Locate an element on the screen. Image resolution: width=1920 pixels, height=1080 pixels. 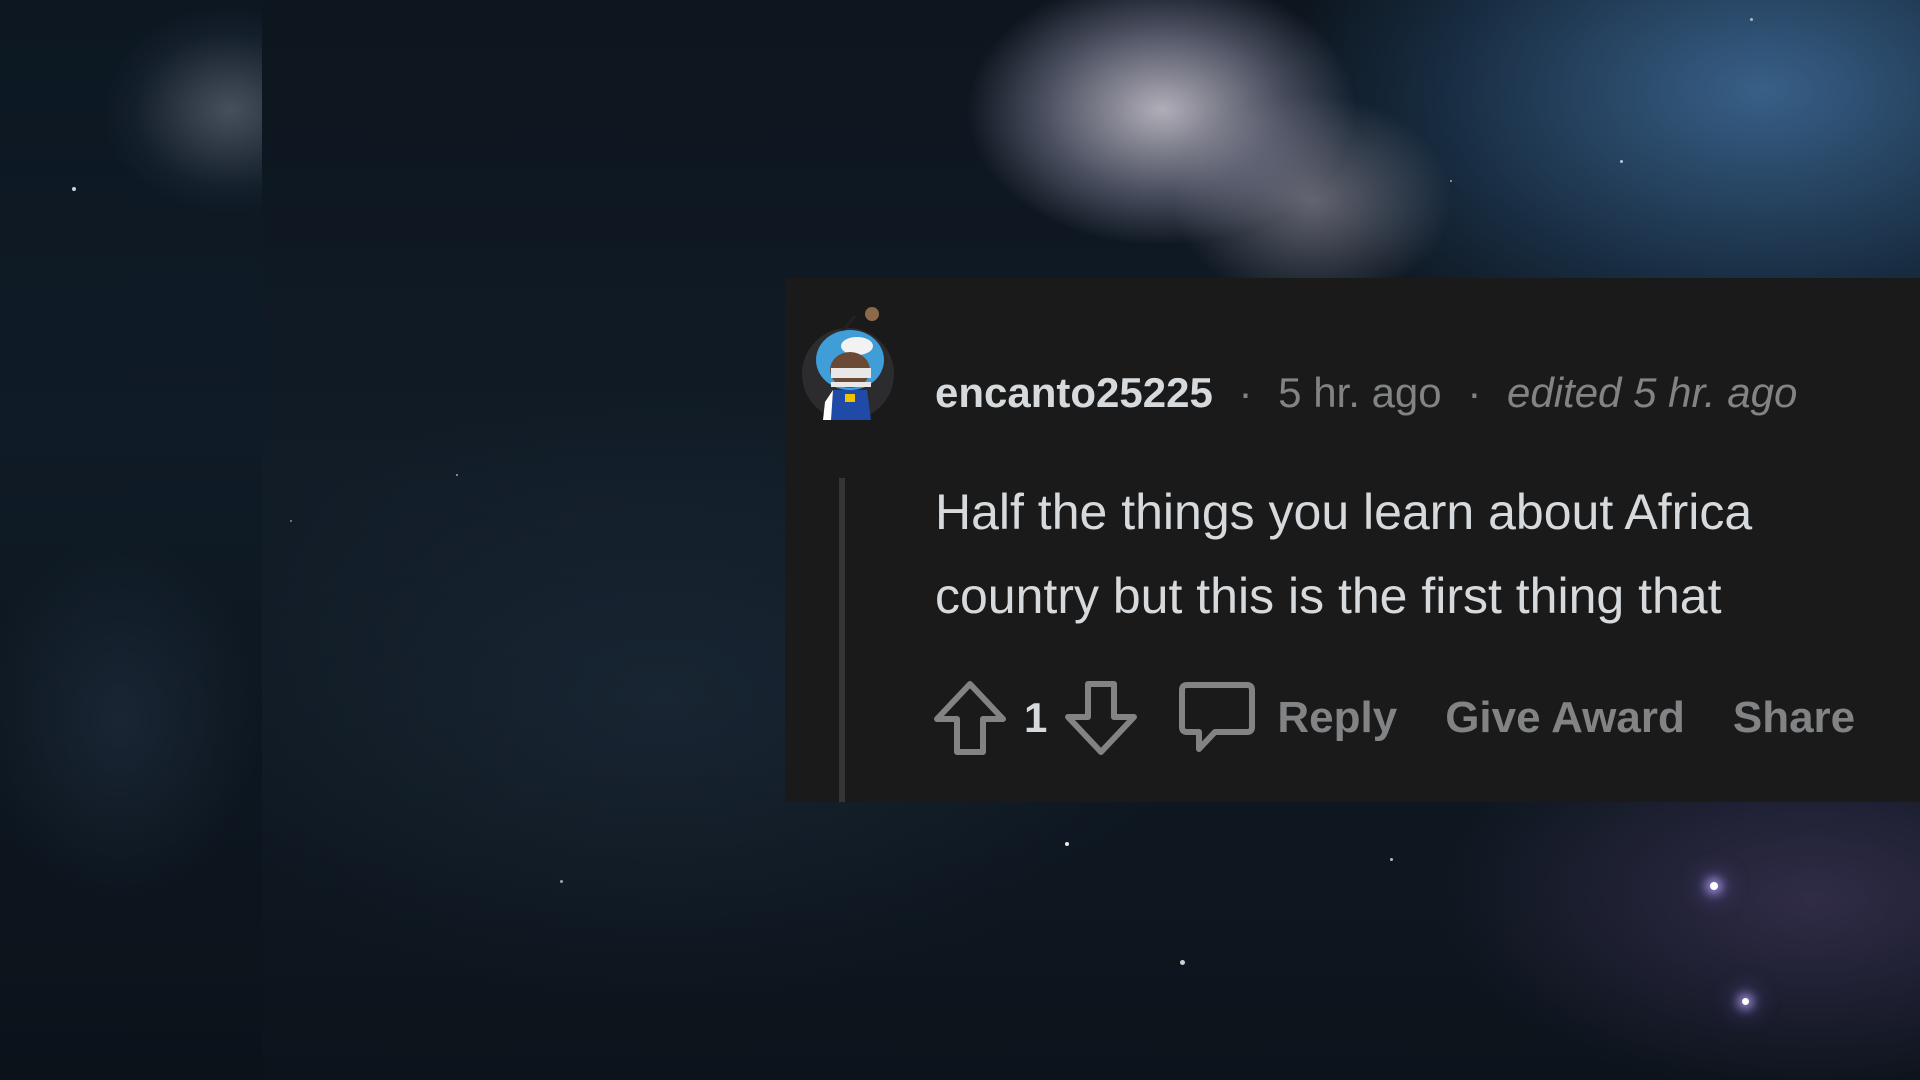
reply-label: Reply is located at coordinates (1337, 717).